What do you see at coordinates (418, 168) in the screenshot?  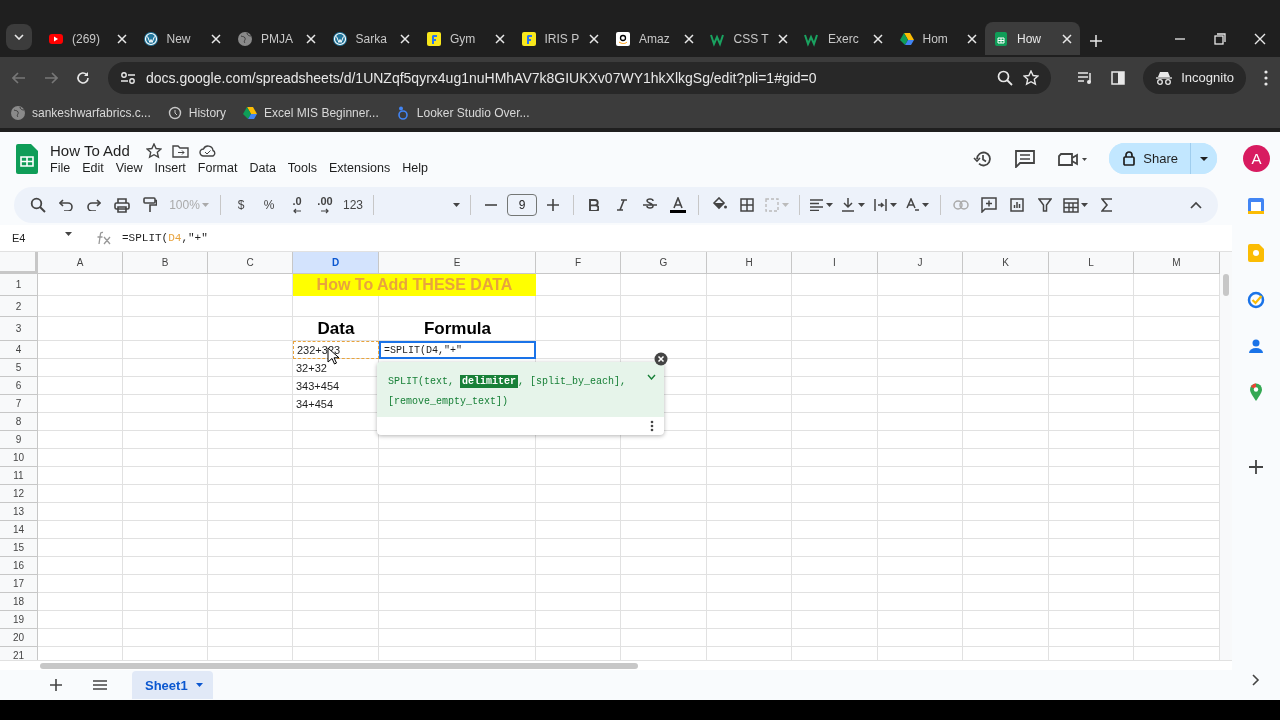 I see `menu-item: Help` at bounding box center [418, 168].